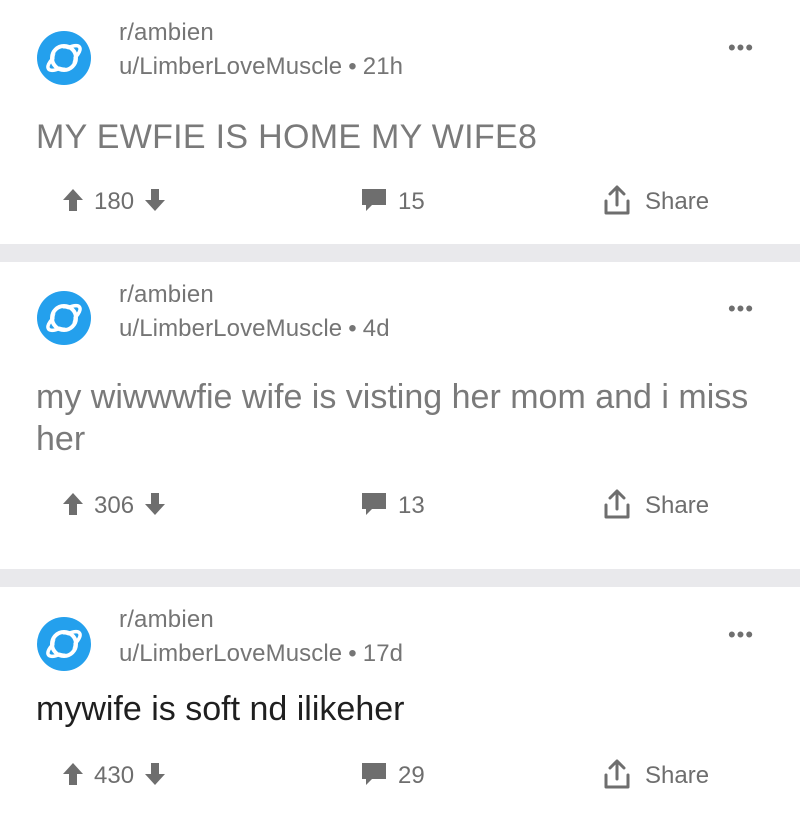 Image resolution: width=800 pixels, height=827 pixels. I want to click on vote-count: 306, so click(114, 505).